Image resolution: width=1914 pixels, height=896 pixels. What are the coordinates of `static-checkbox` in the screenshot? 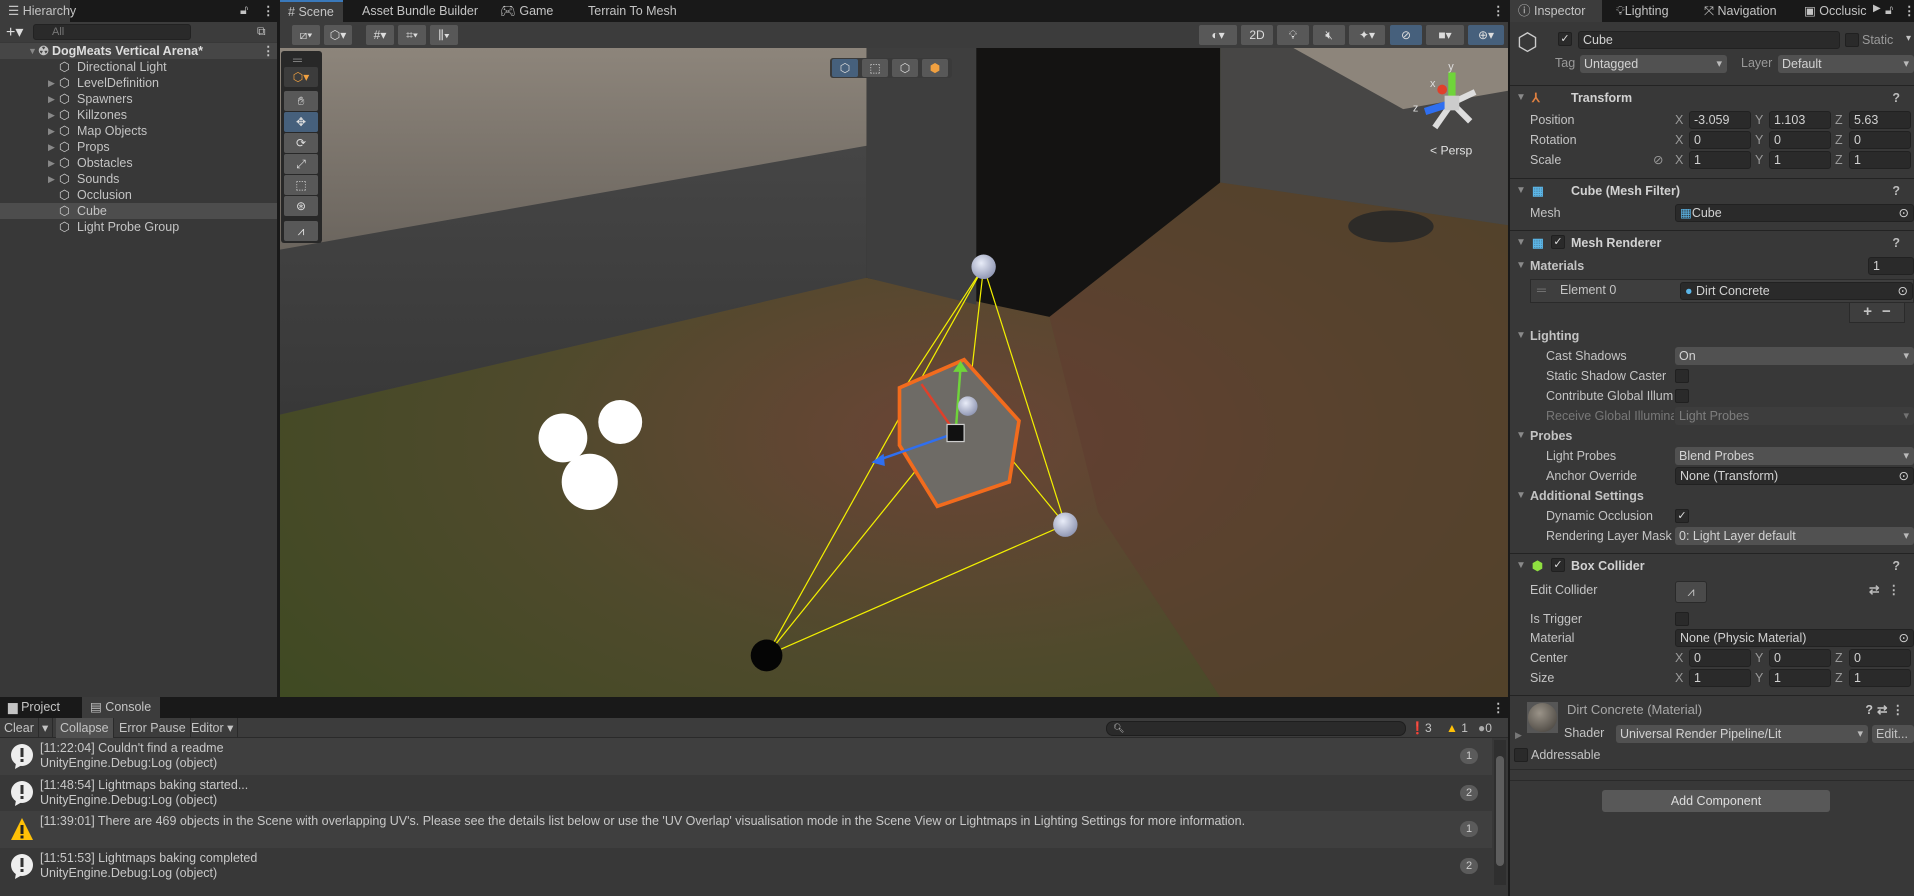 It's located at (1852, 40).